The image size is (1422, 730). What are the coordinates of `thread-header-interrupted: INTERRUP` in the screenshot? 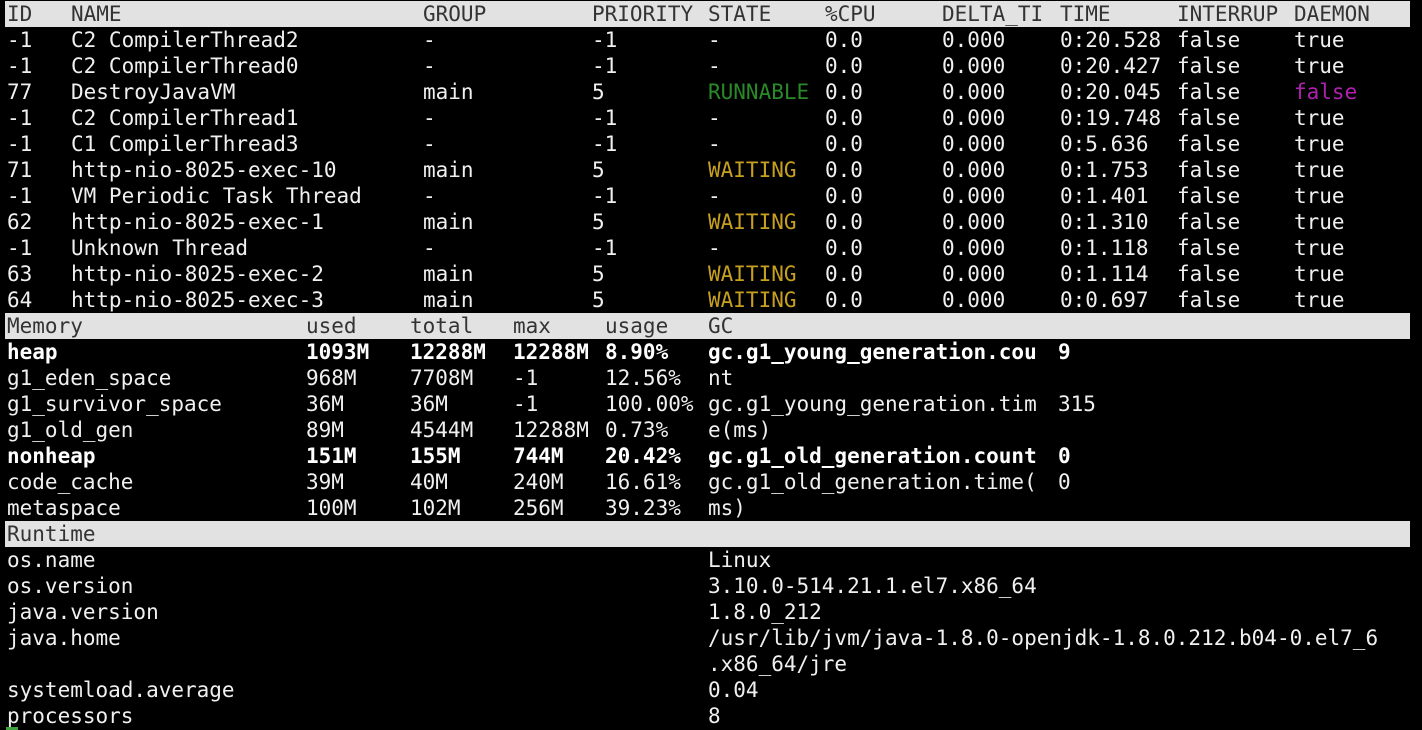 It's located at (1228, 14).